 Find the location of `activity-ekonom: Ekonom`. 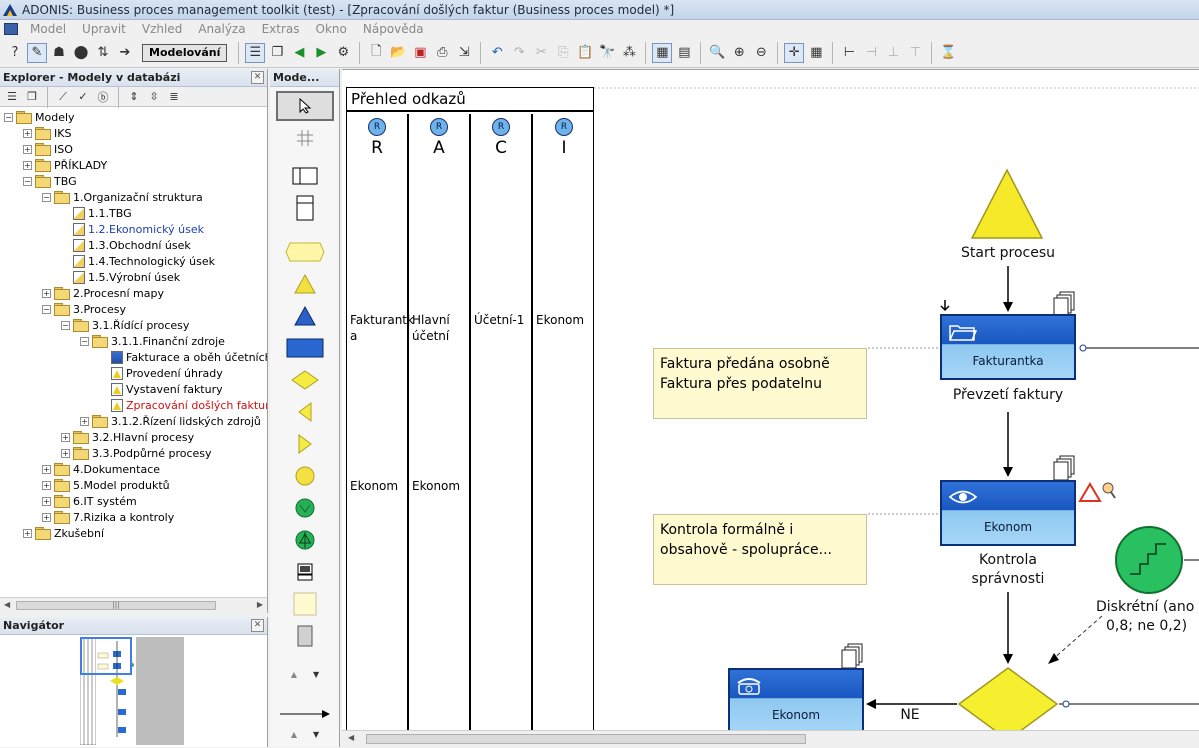

activity-ekonom: Ekonom is located at coordinates (796, 699).